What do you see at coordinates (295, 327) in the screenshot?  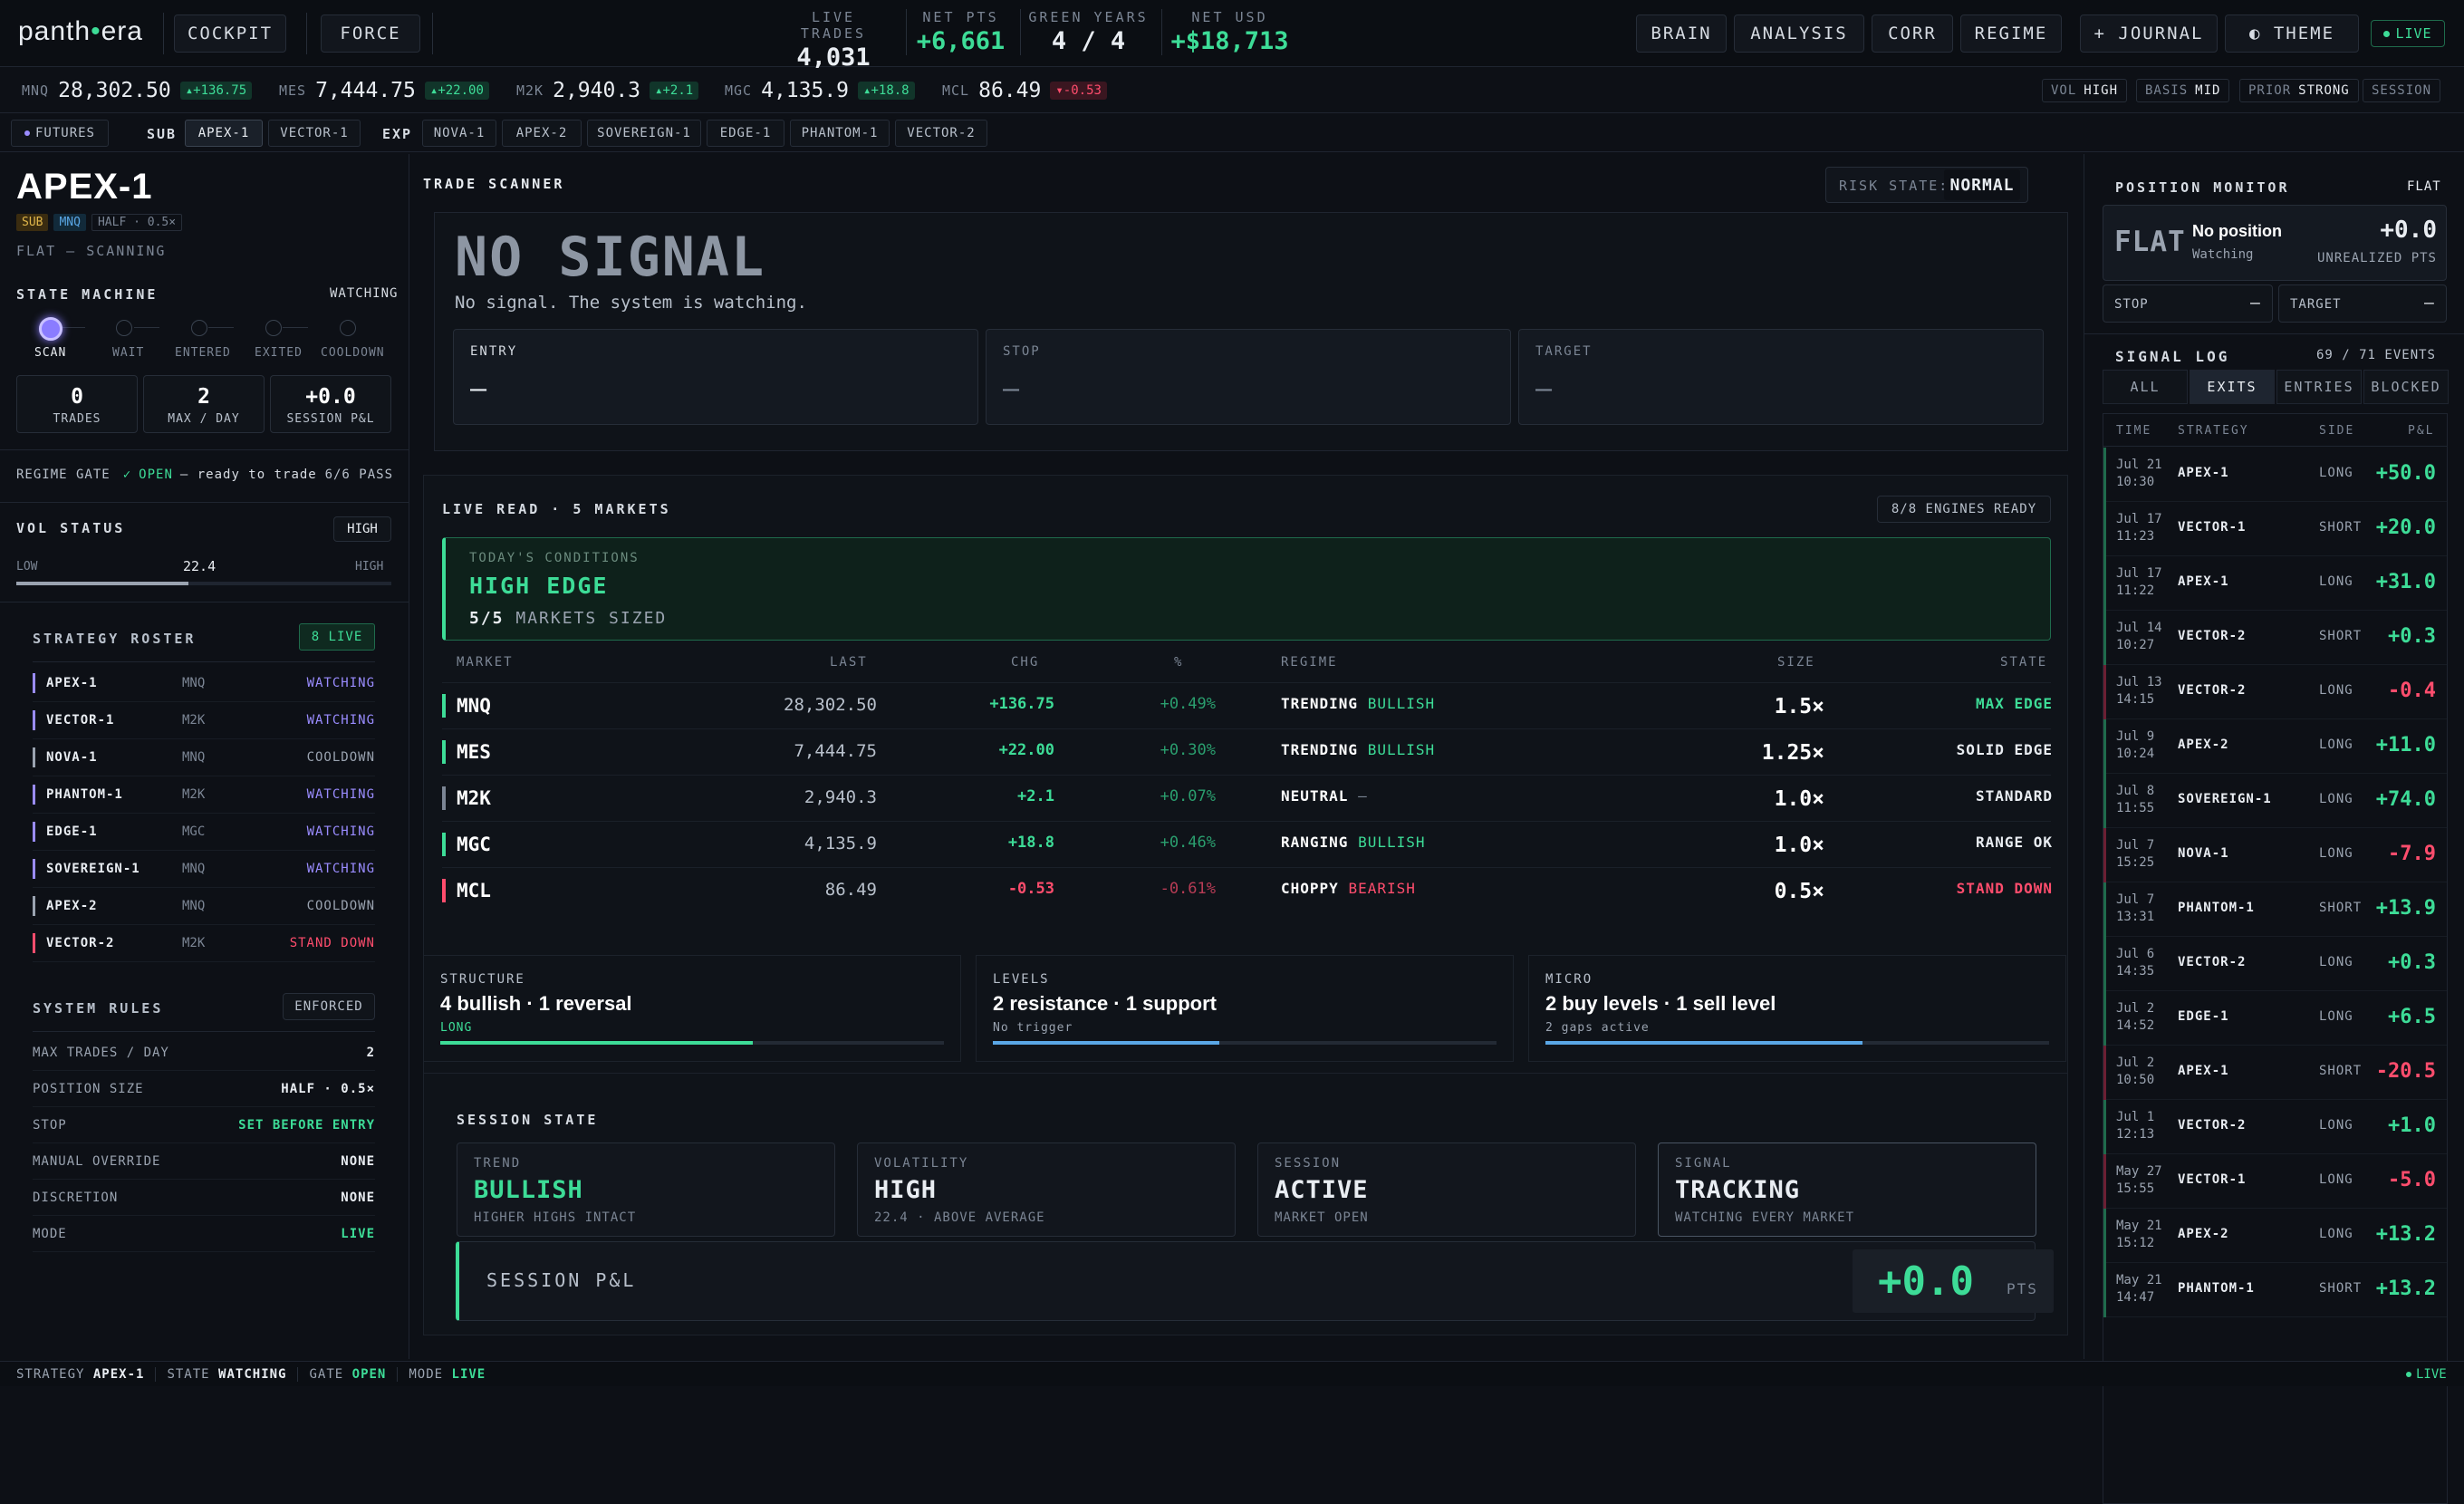 I see `state-connector` at bounding box center [295, 327].